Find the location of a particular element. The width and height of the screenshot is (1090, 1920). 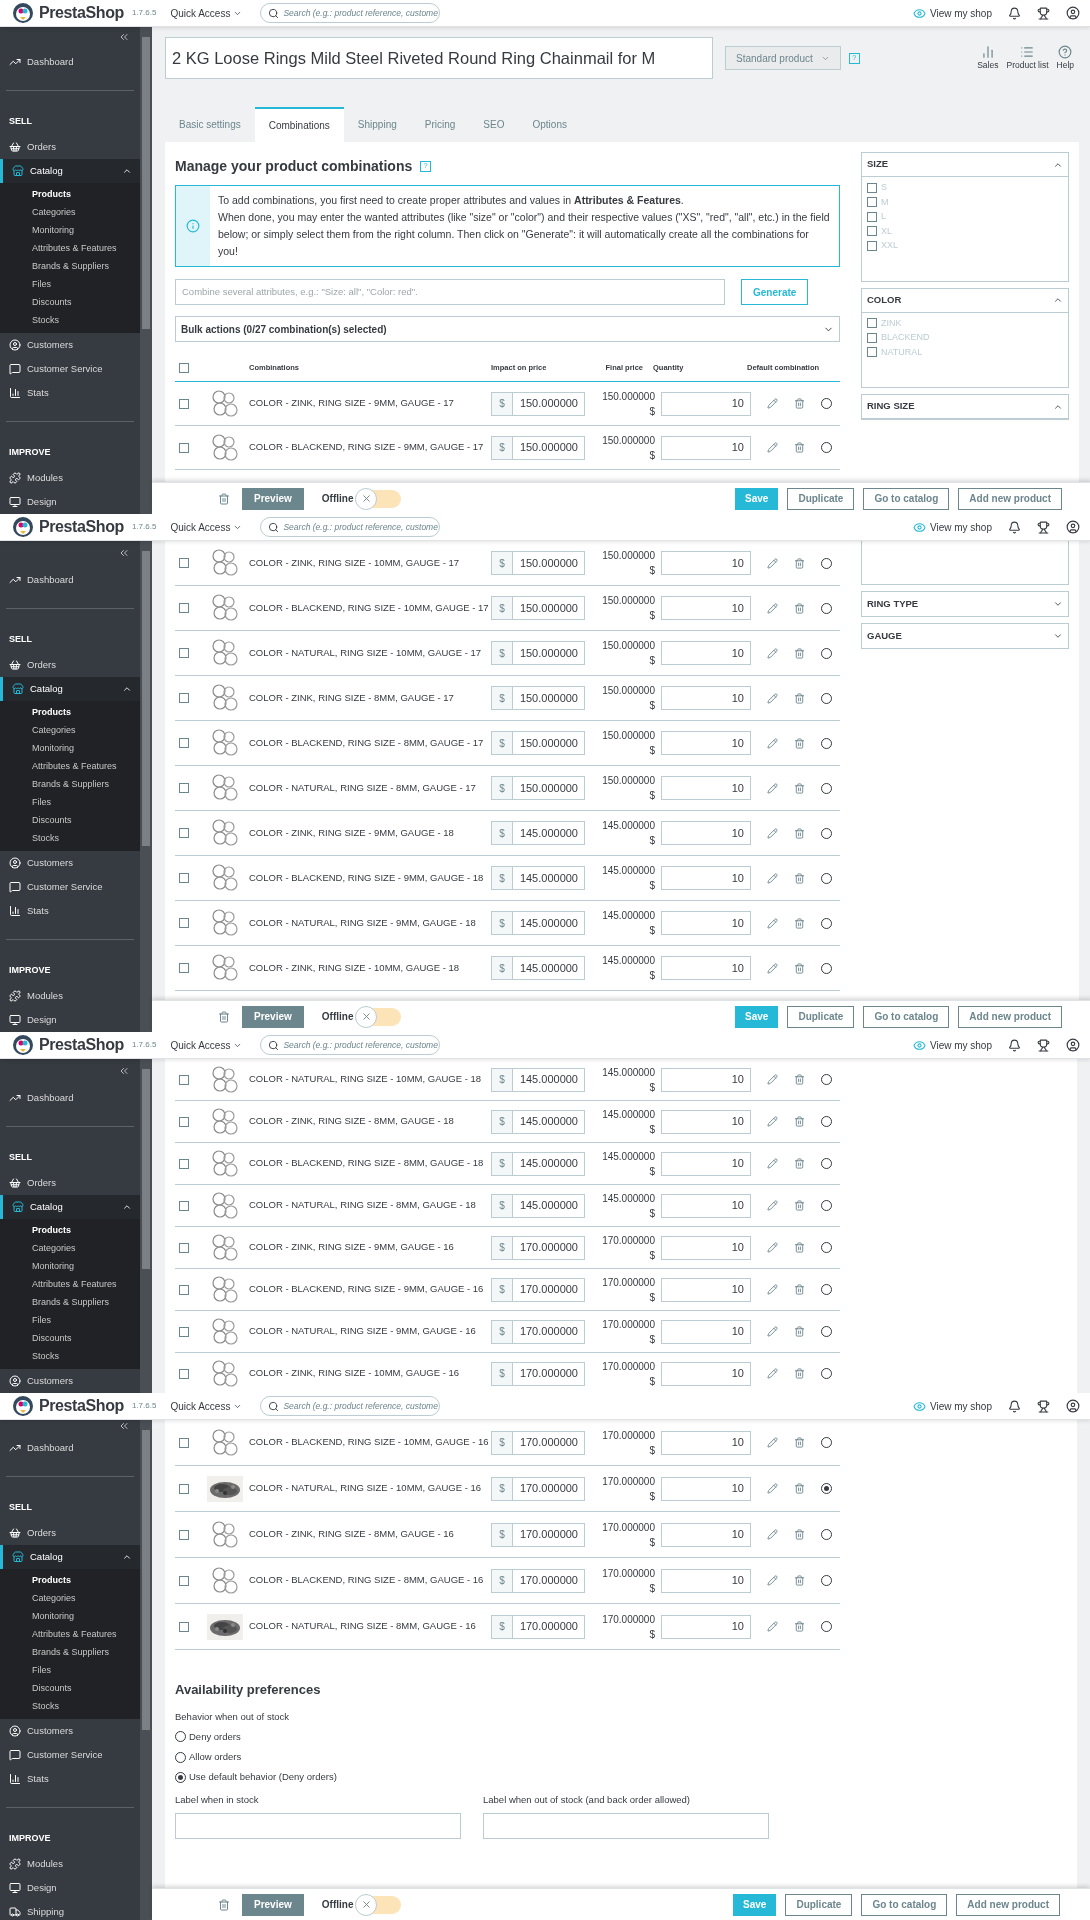

toolbar-button: Help is located at coordinates (1065, 58).